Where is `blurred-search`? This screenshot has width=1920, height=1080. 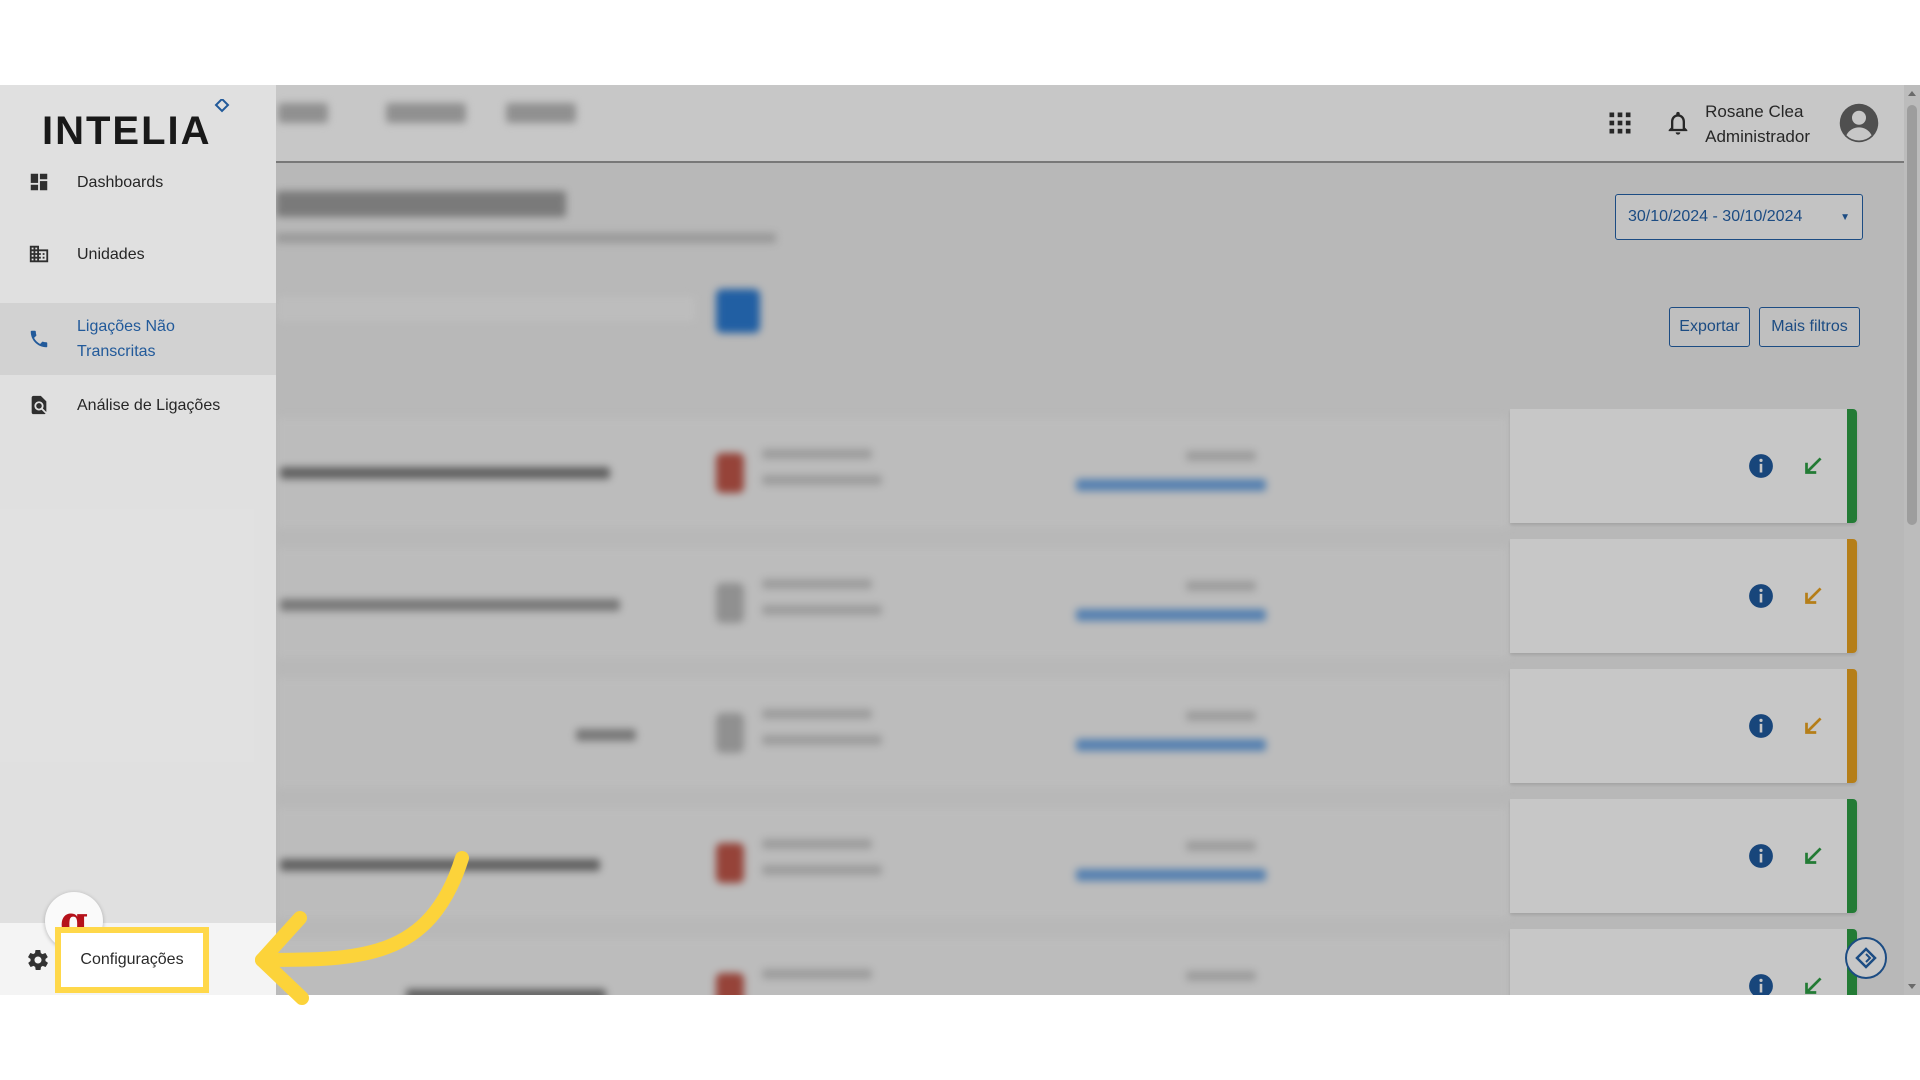
blurred-search is located at coordinates (486, 309).